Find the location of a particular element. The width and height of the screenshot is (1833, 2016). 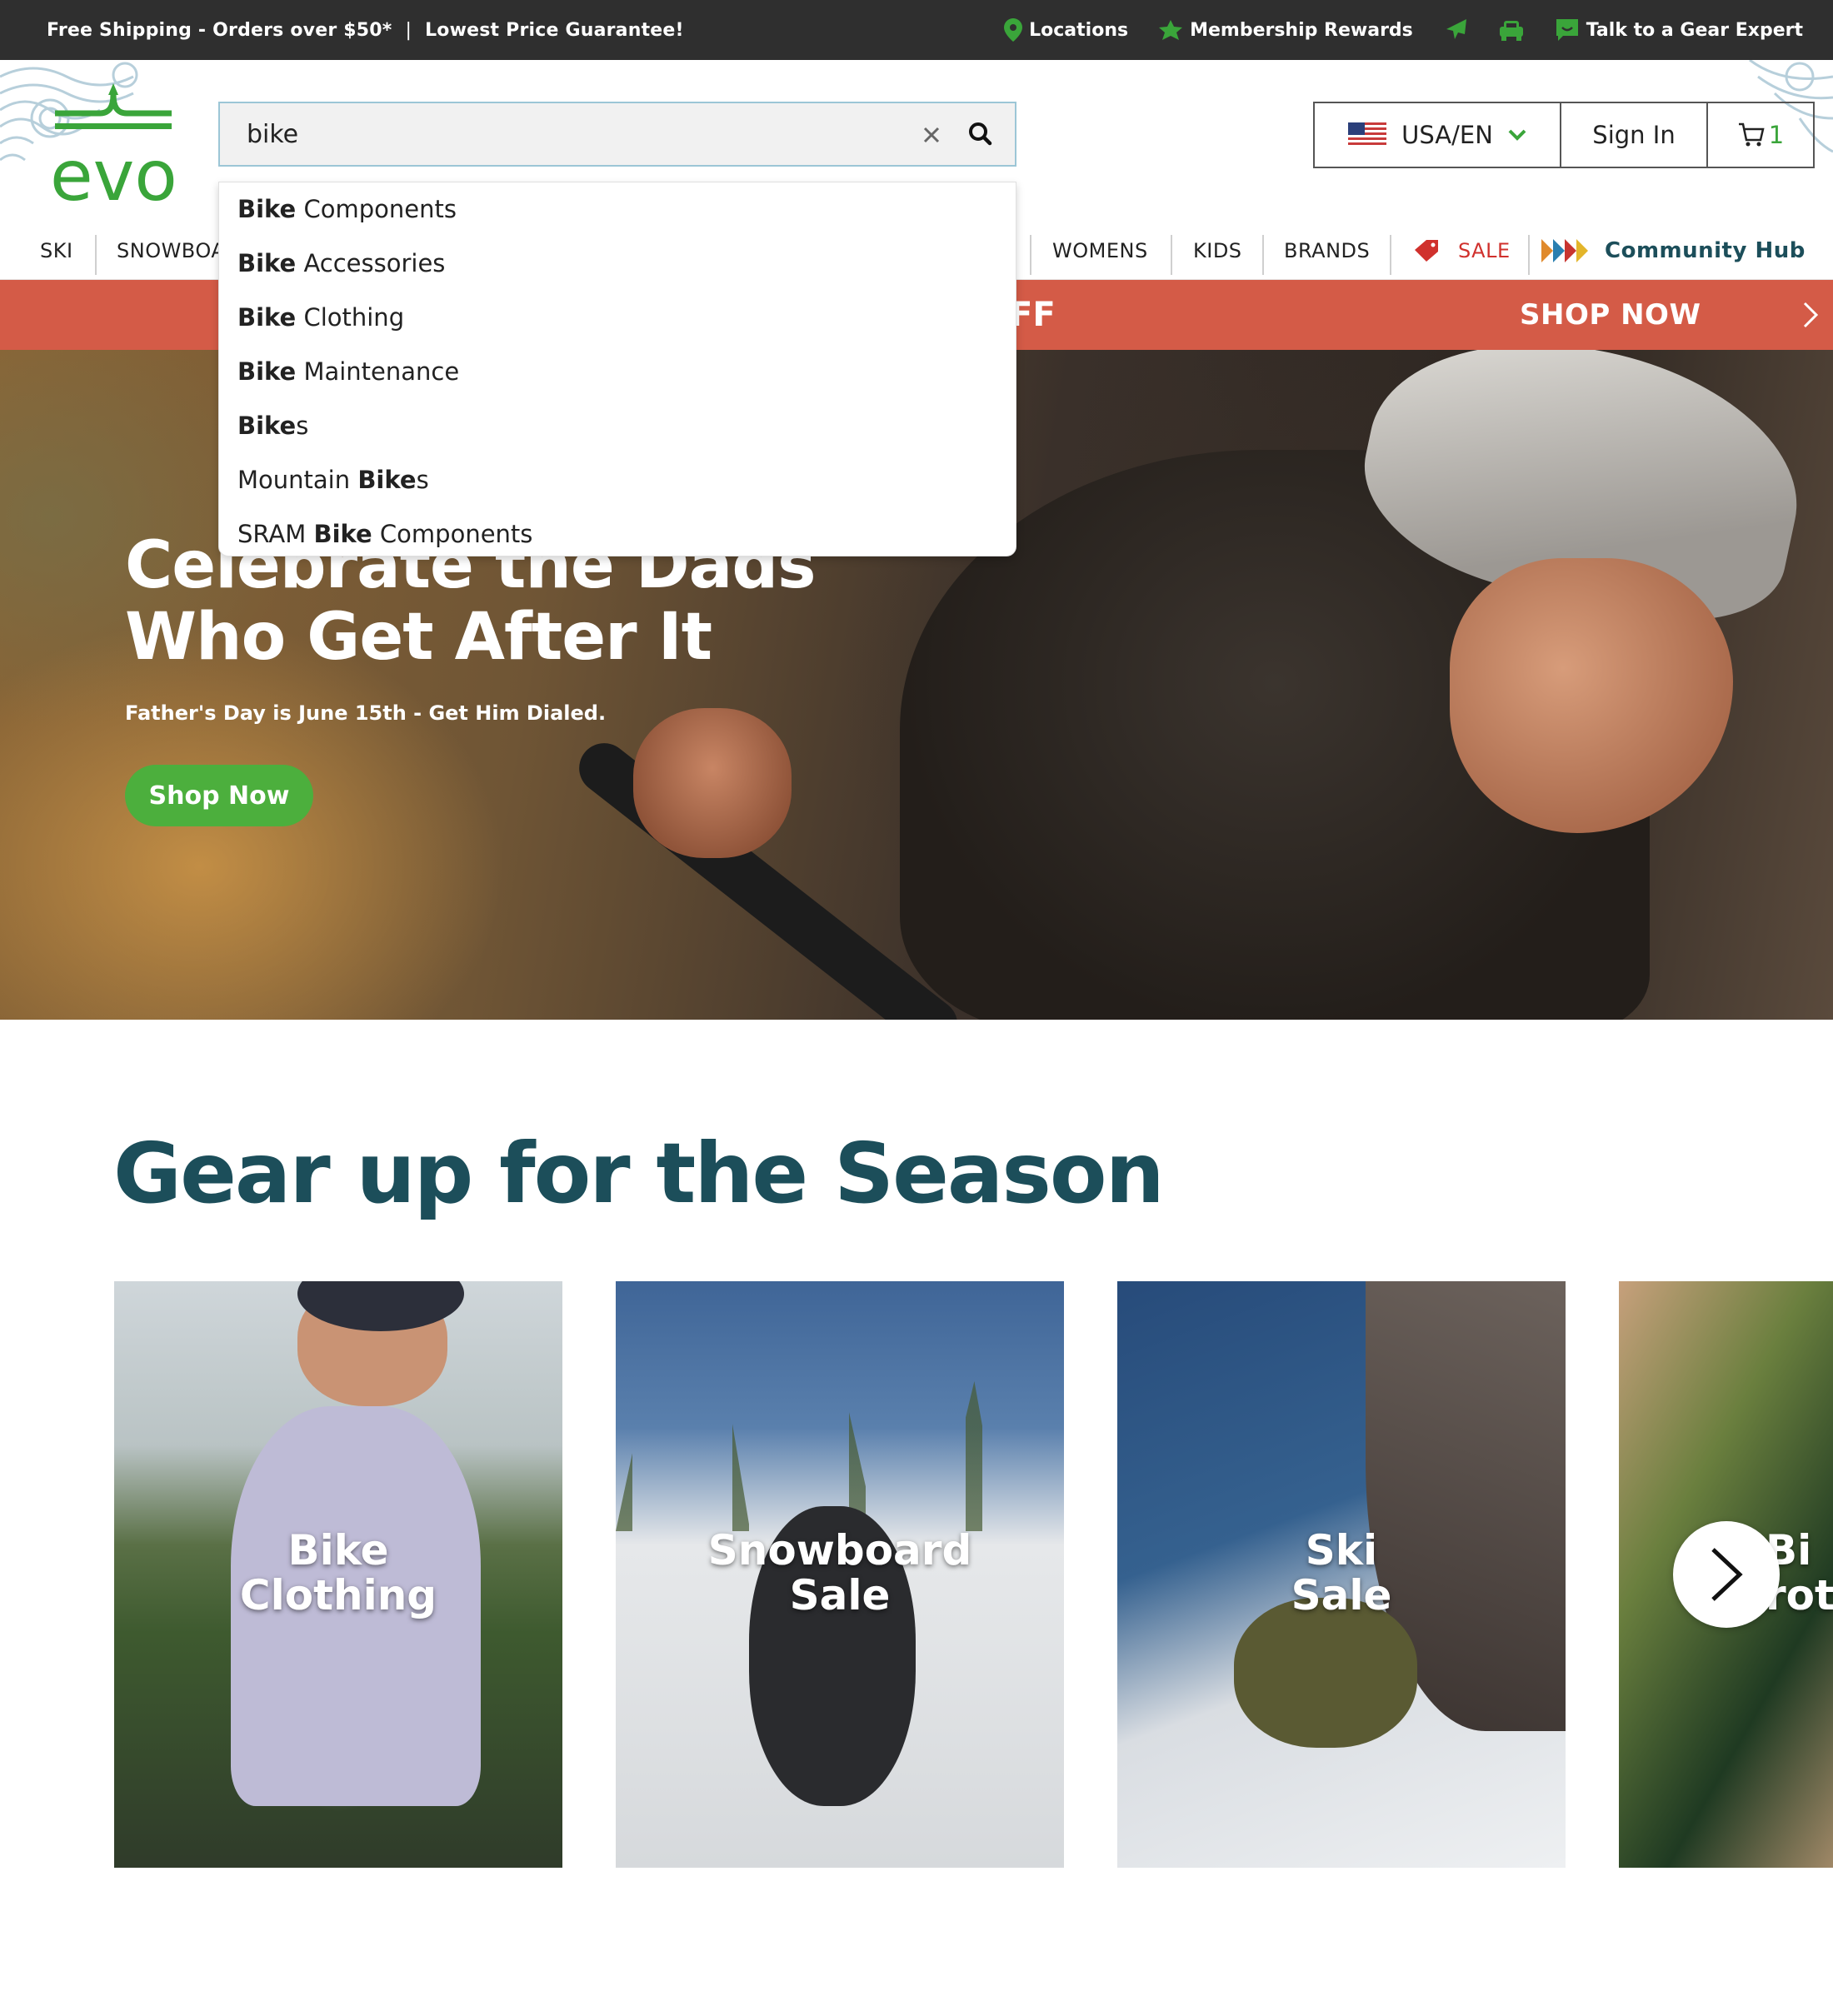

map-pin-icon is located at coordinates (1013, 30).